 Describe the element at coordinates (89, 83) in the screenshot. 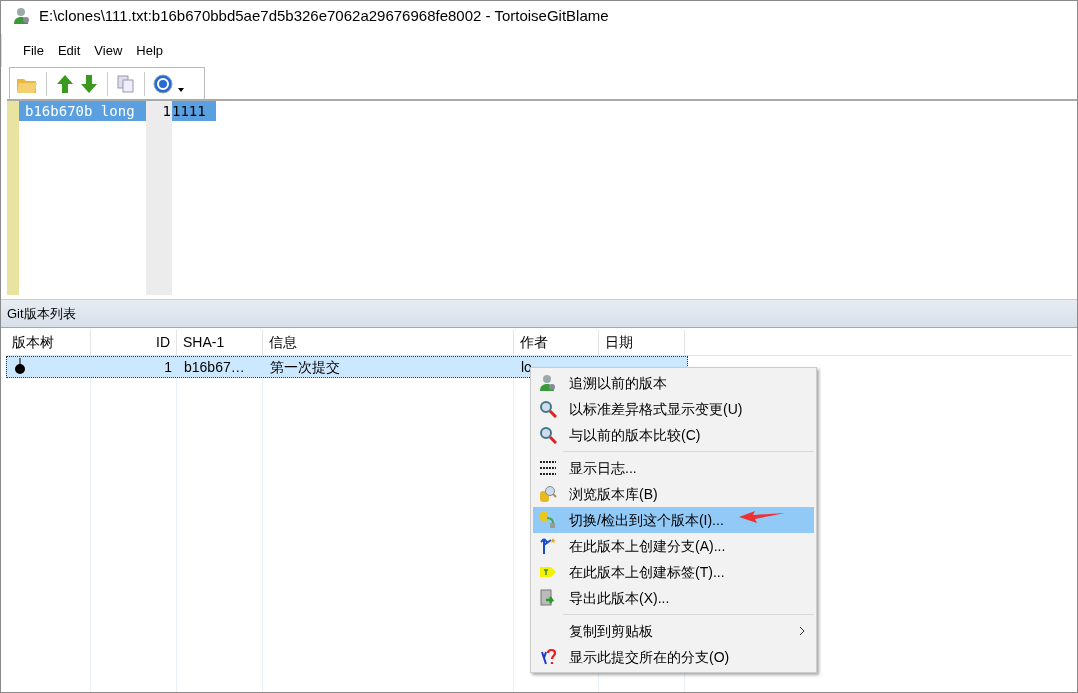

I see `down-arrow-icon` at that location.